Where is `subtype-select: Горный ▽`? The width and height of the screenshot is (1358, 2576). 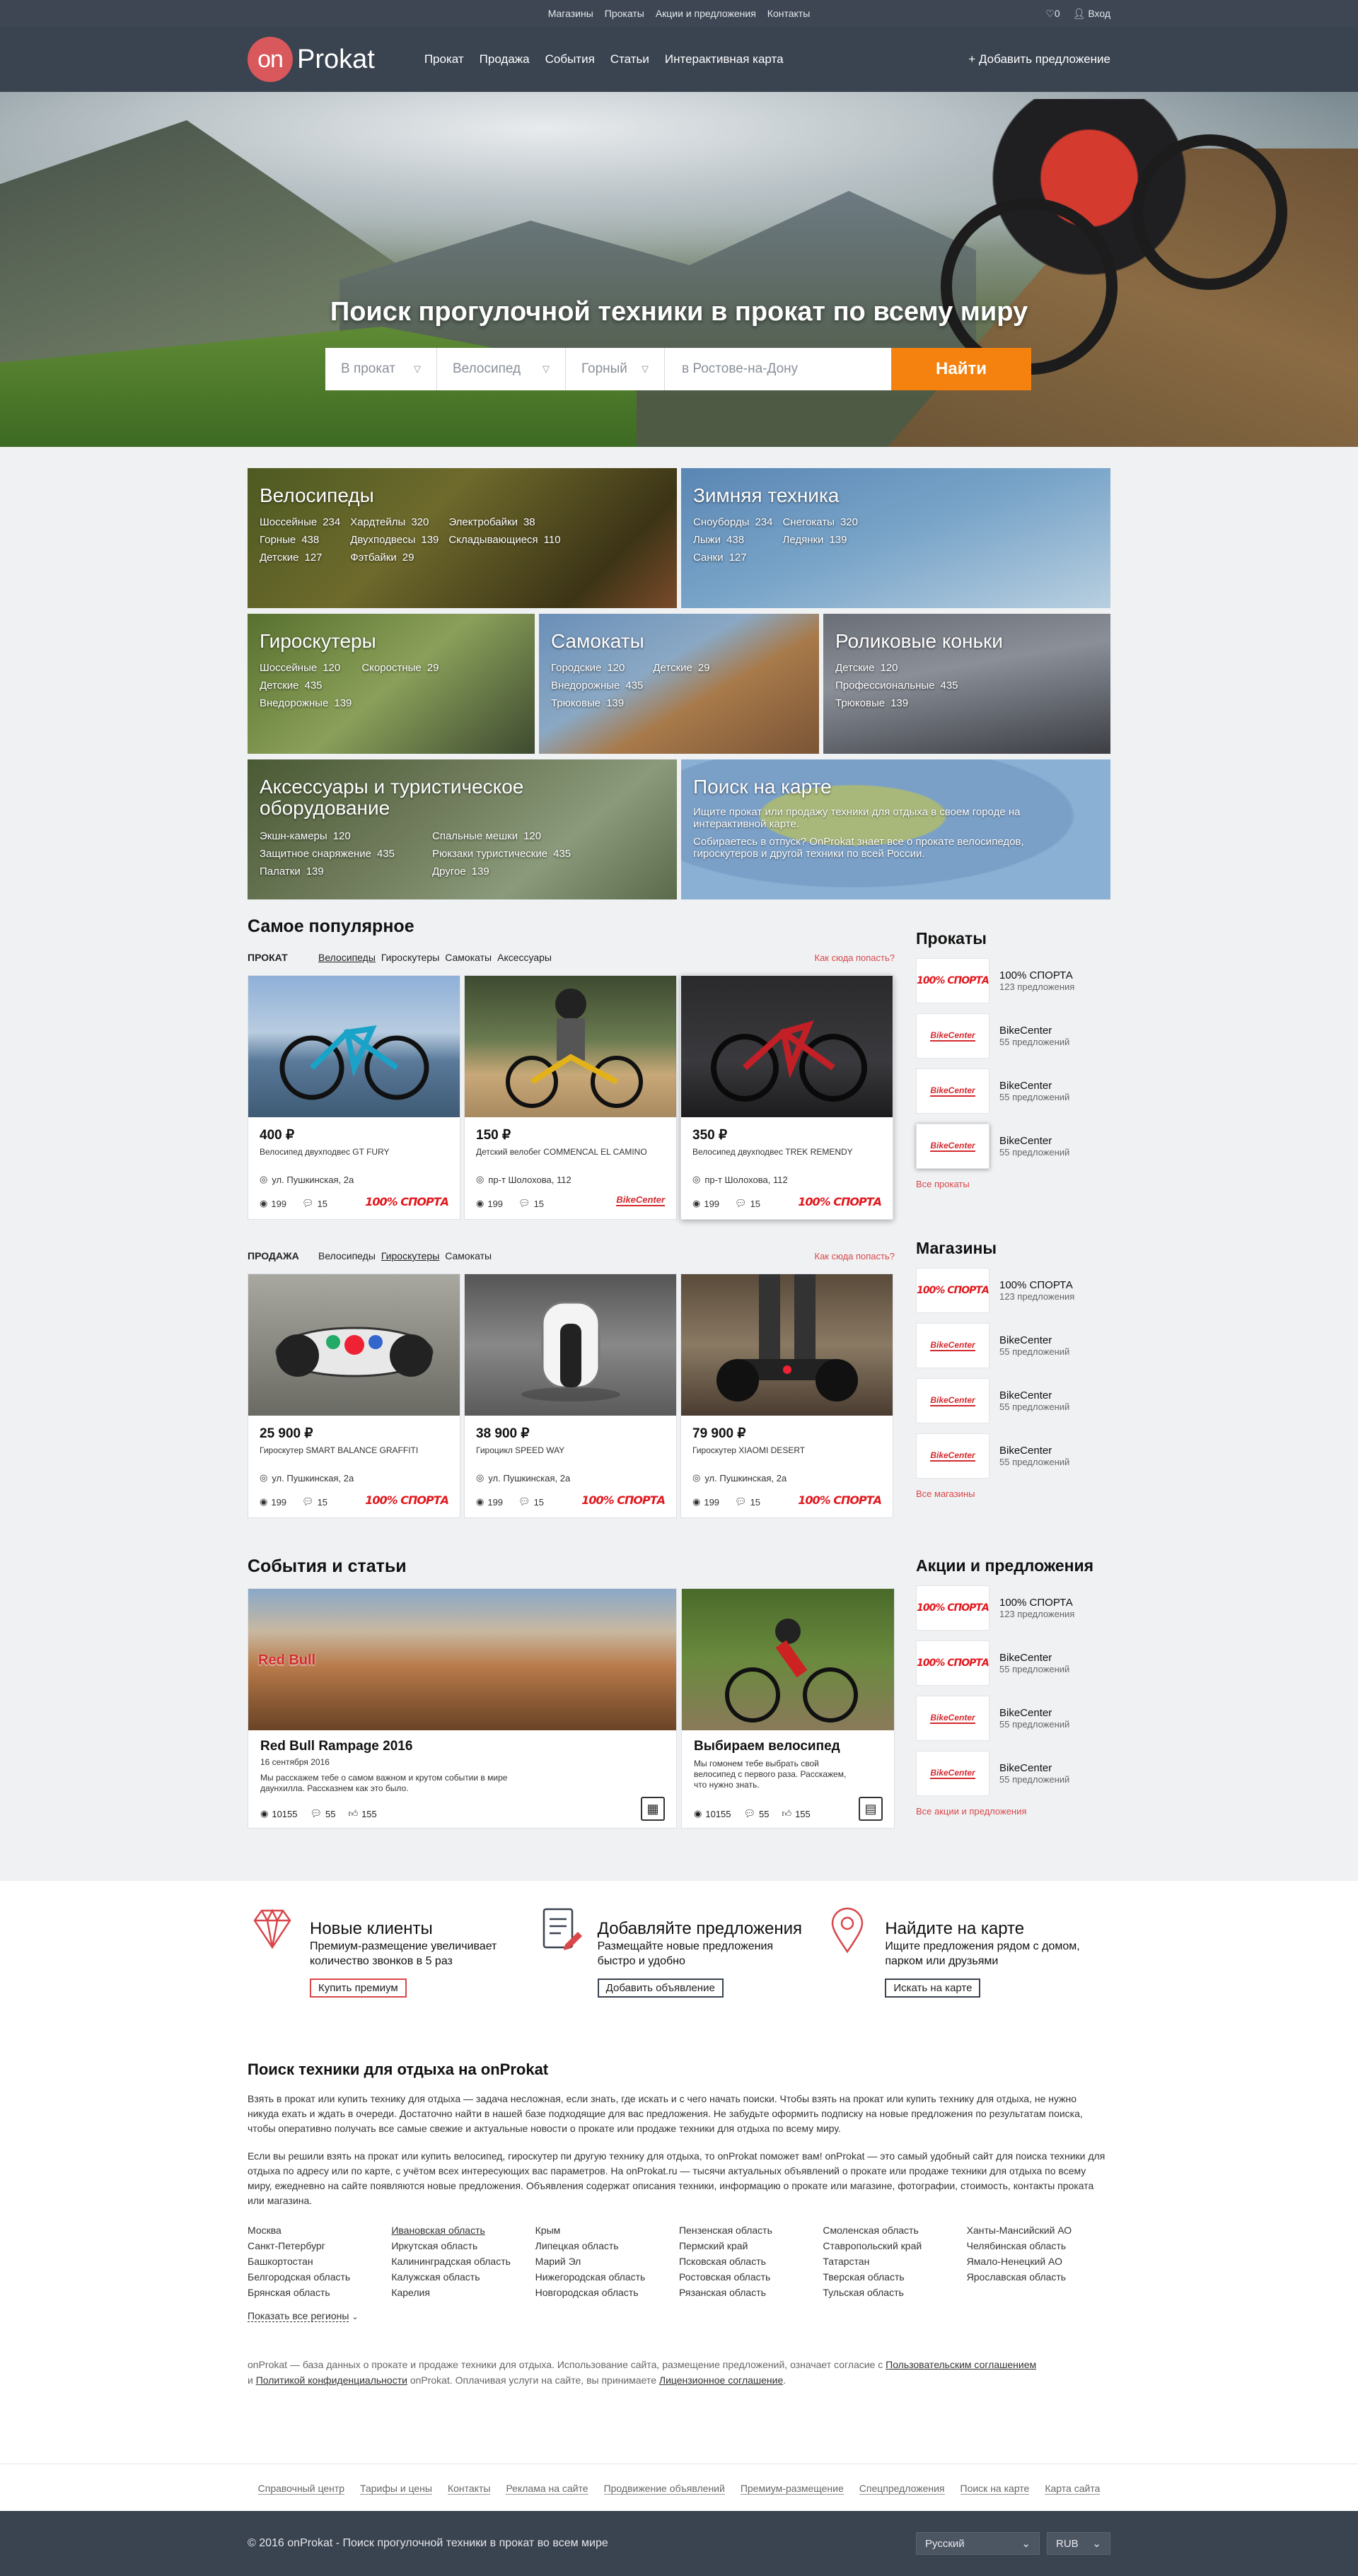
subtype-select: Горный ▽ is located at coordinates (615, 369).